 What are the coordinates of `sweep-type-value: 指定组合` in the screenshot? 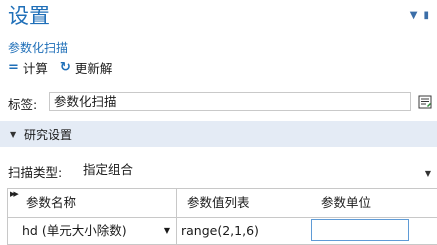 It's located at (108, 169).